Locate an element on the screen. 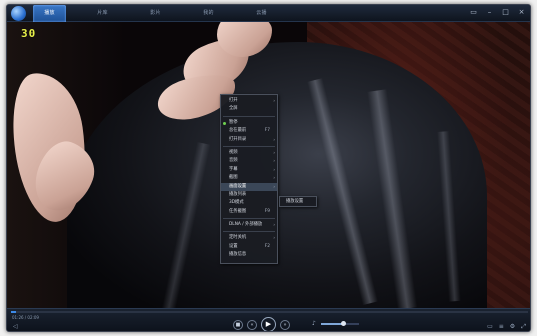 The width and height of the screenshot is (537, 336). fps-overlay: 30 is located at coordinates (29, 33).